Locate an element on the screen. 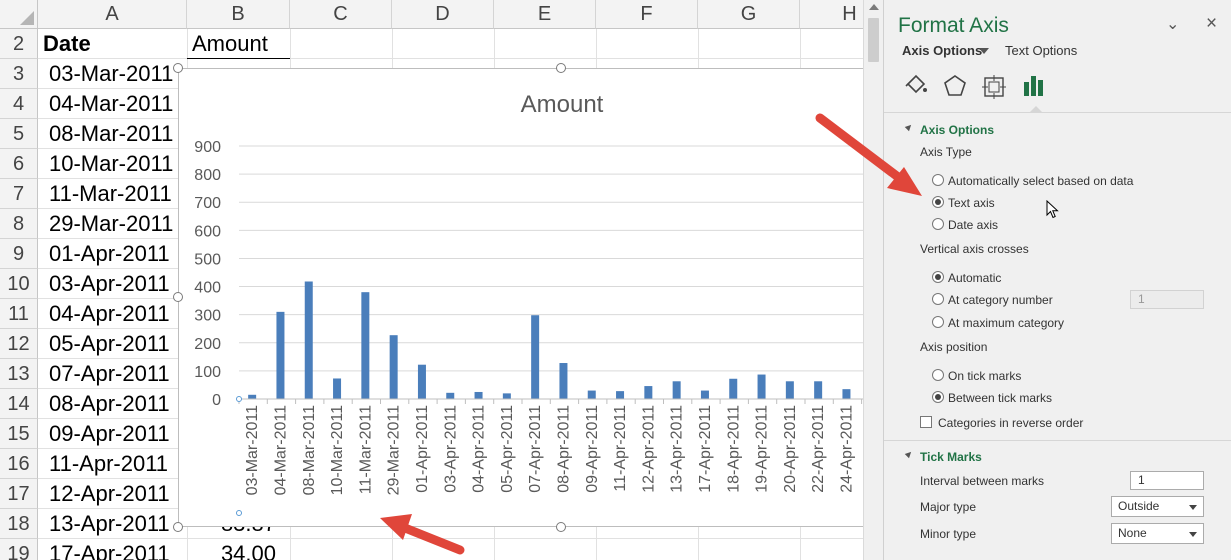  scroll-up-icon is located at coordinates (874, 7).